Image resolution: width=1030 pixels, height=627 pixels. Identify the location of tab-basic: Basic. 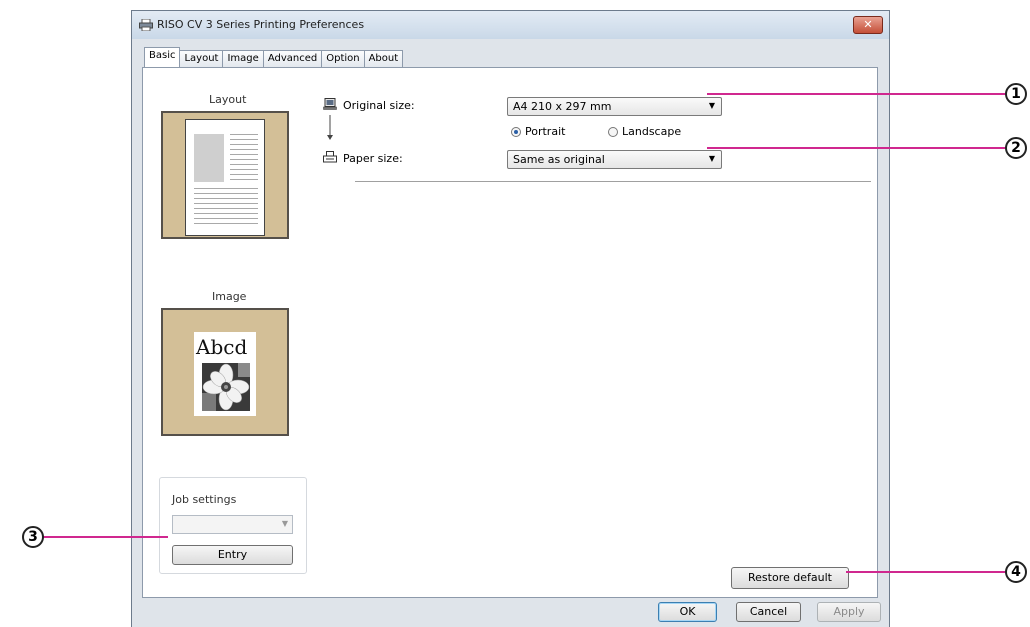
(162, 57).